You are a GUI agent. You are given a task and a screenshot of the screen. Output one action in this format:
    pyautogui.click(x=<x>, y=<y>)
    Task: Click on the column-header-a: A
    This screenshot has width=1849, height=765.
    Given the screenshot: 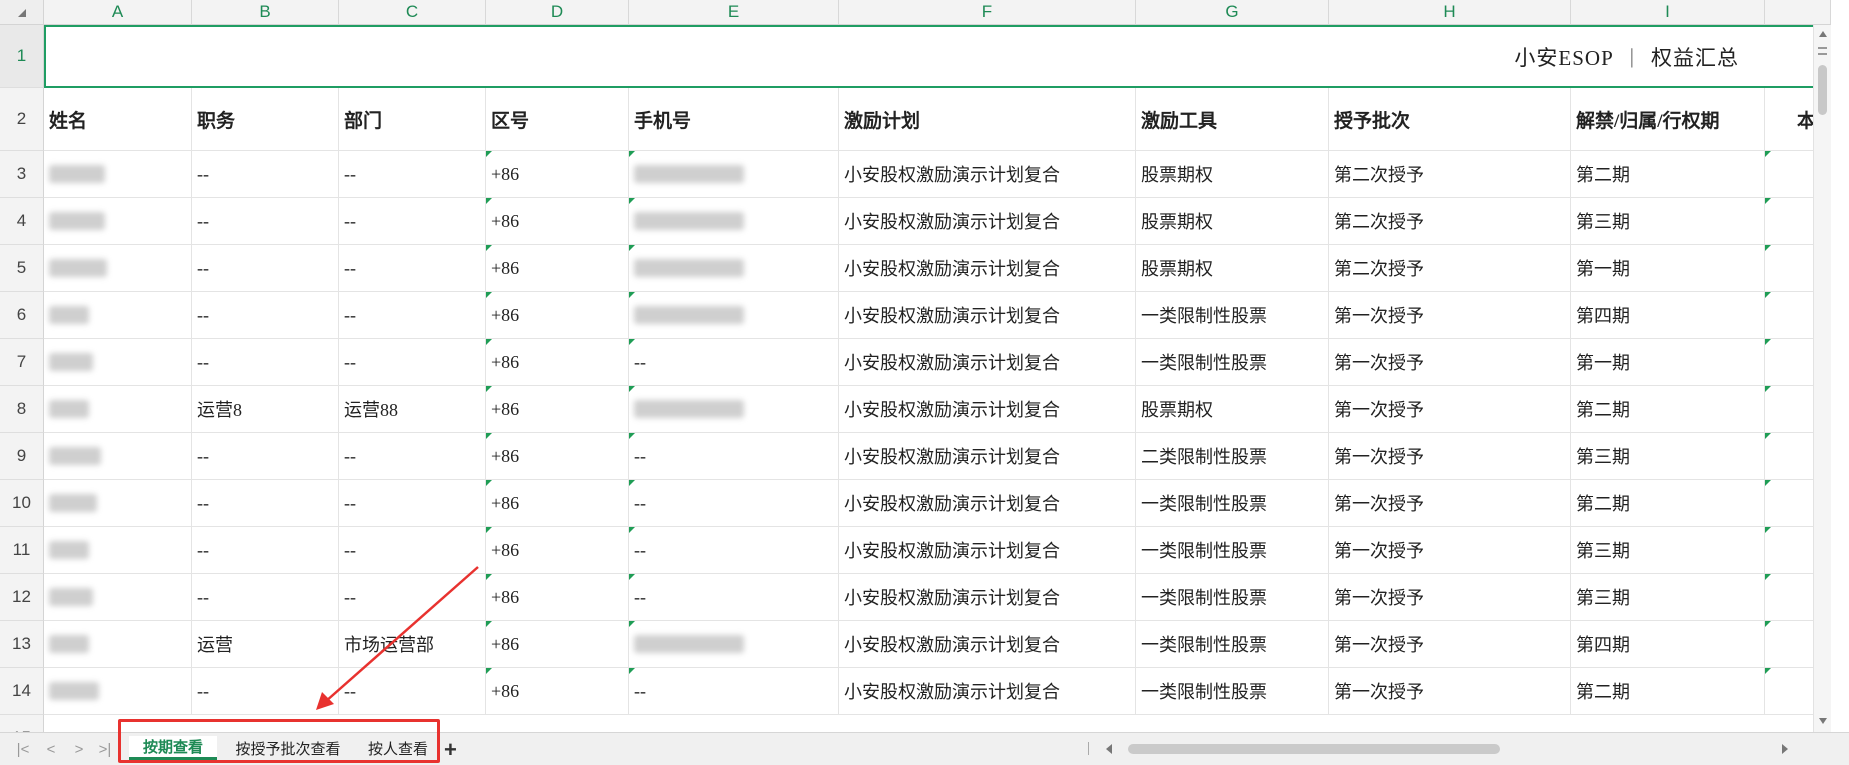 What is the action you would take?
    pyautogui.click(x=118, y=12)
    